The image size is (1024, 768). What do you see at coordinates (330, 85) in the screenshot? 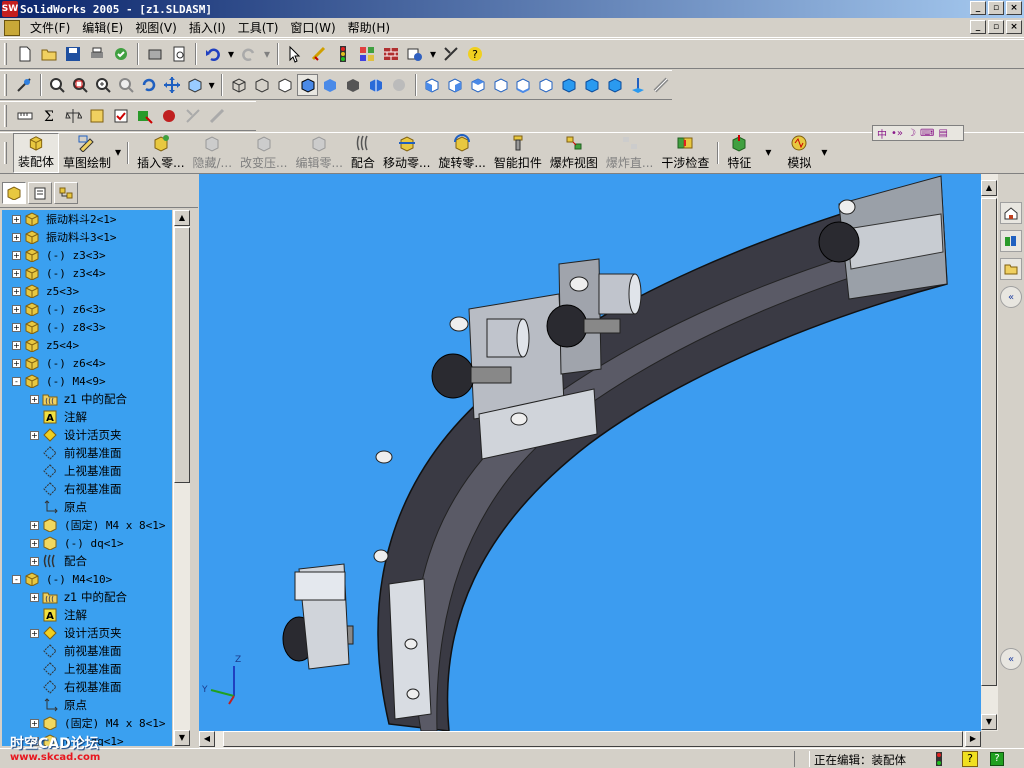
I see `shaded-icon` at bounding box center [330, 85].